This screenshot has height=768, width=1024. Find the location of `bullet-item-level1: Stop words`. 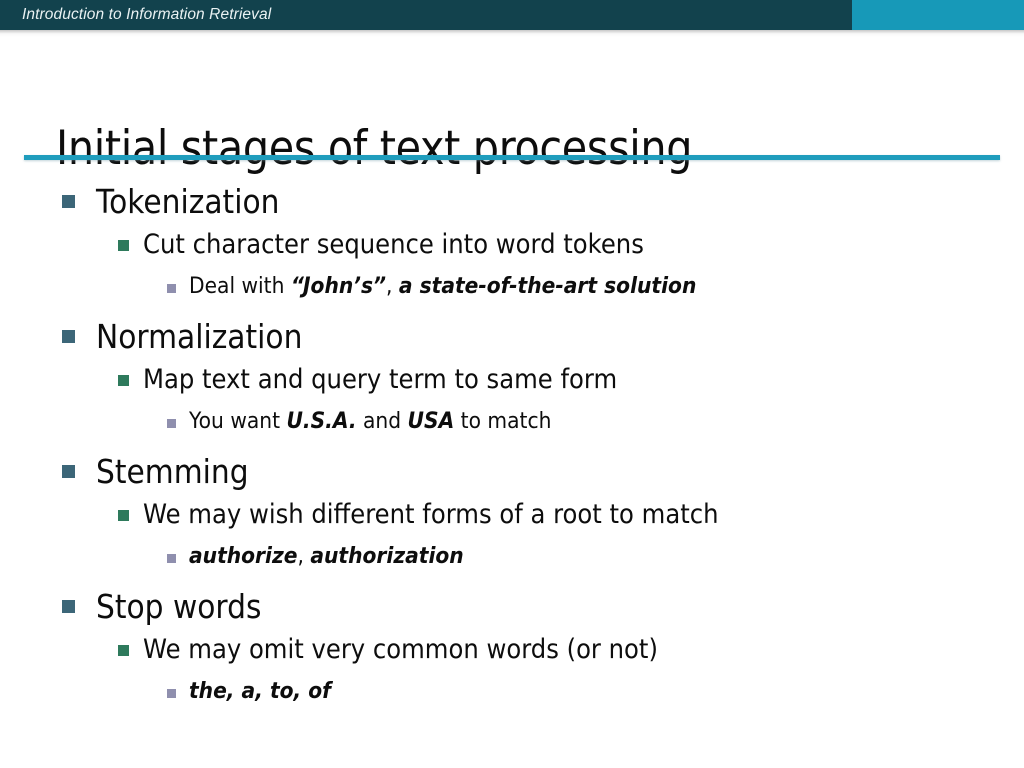

bullet-item-level1: Stop words is located at coordinates (512, 610).